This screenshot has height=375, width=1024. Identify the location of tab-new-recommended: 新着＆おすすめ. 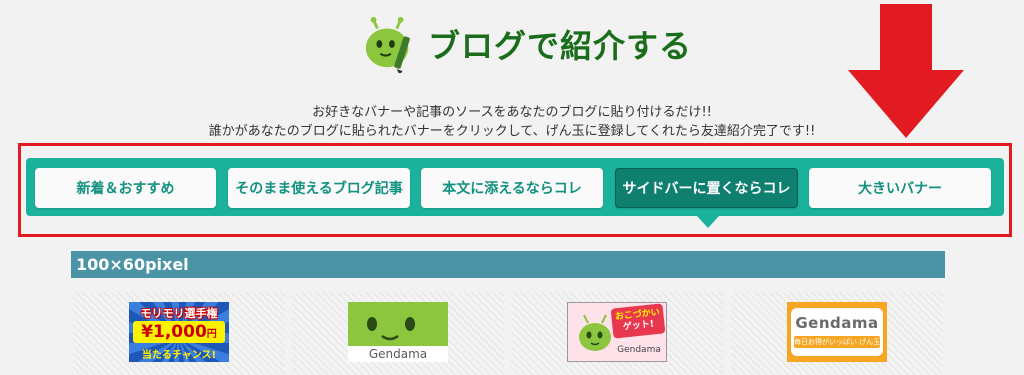
(125, 188).